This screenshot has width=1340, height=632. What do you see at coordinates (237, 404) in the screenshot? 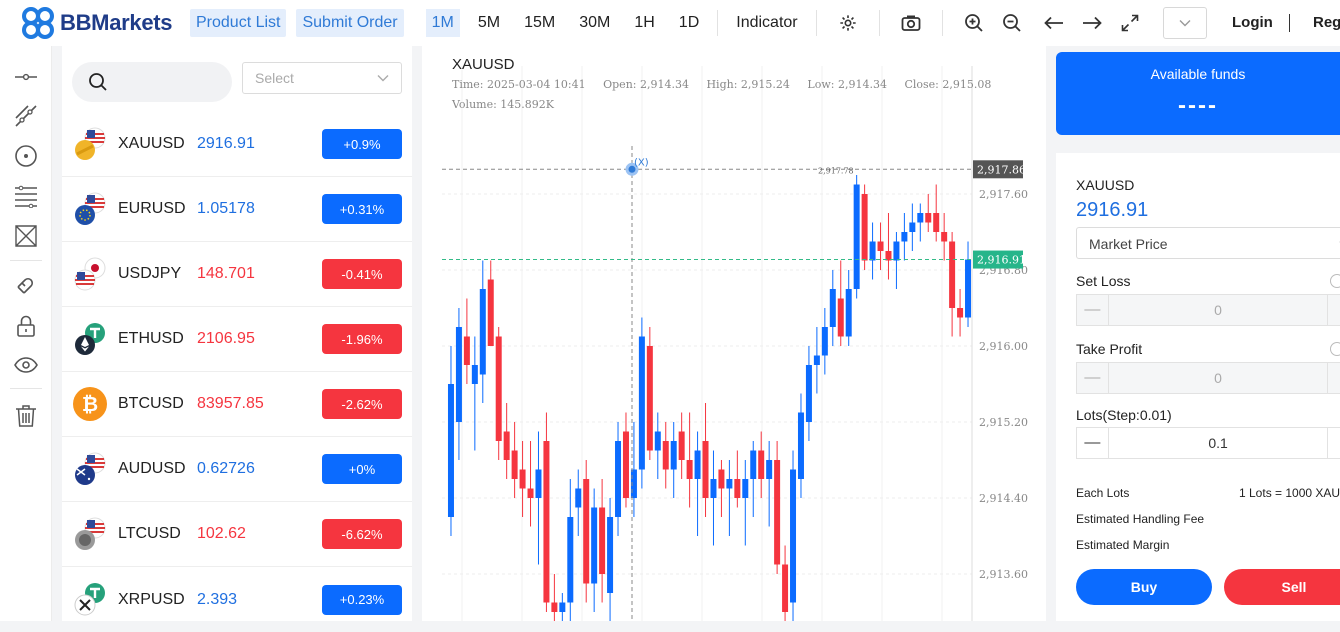
I see `market-row-btcusd: ₿ BTCUSD 83957.85 -2.62%` at bounding box center [237, 404].